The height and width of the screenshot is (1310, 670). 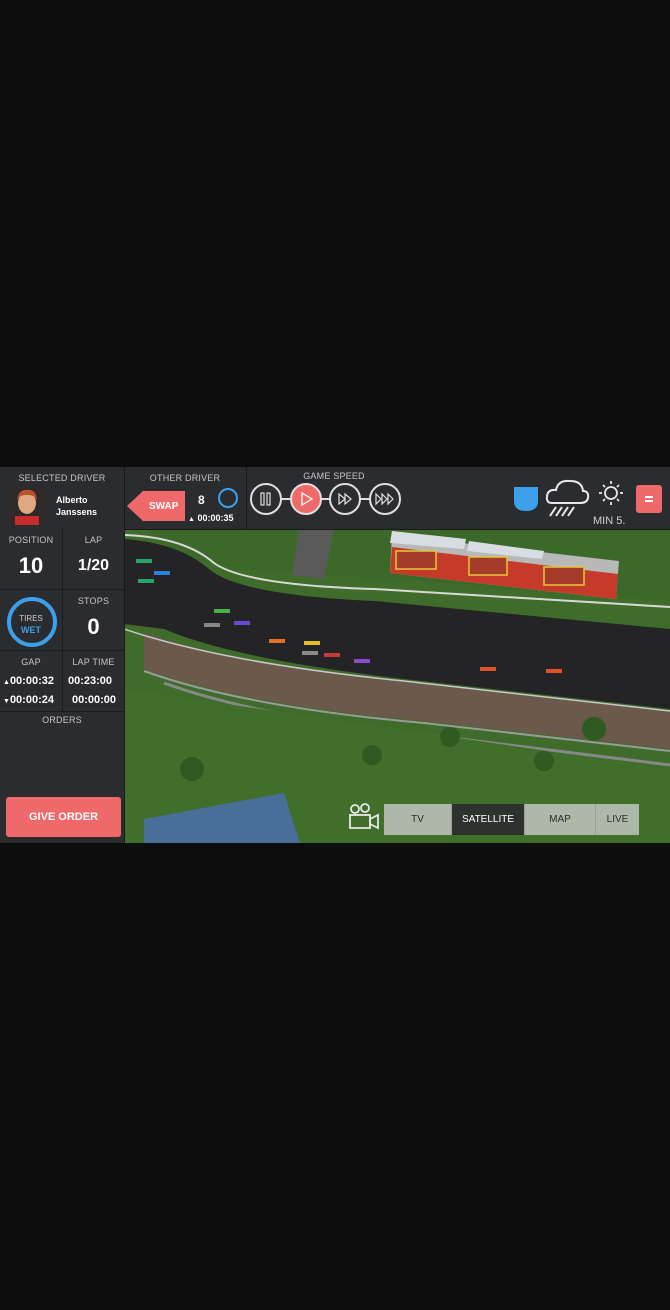 I want to click on selected-driver-label: SELECTED DRIVER, so click(x=62, y=478).